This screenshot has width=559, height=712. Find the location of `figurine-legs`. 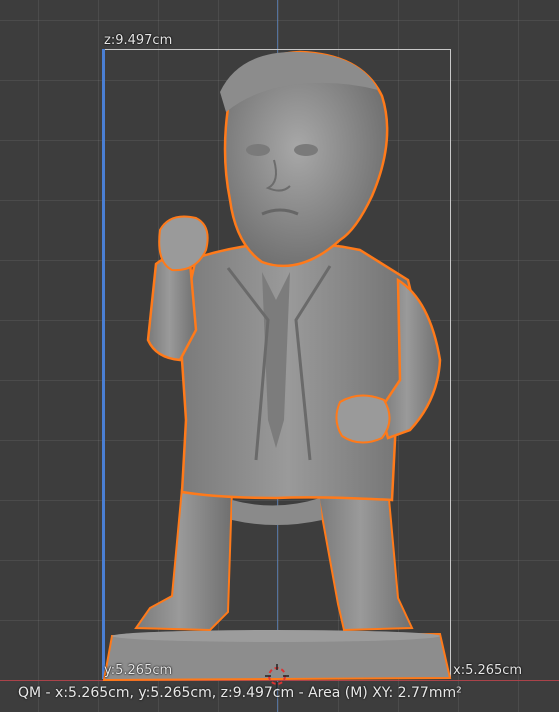

figurine-legs is located at coordinates (274, 559).